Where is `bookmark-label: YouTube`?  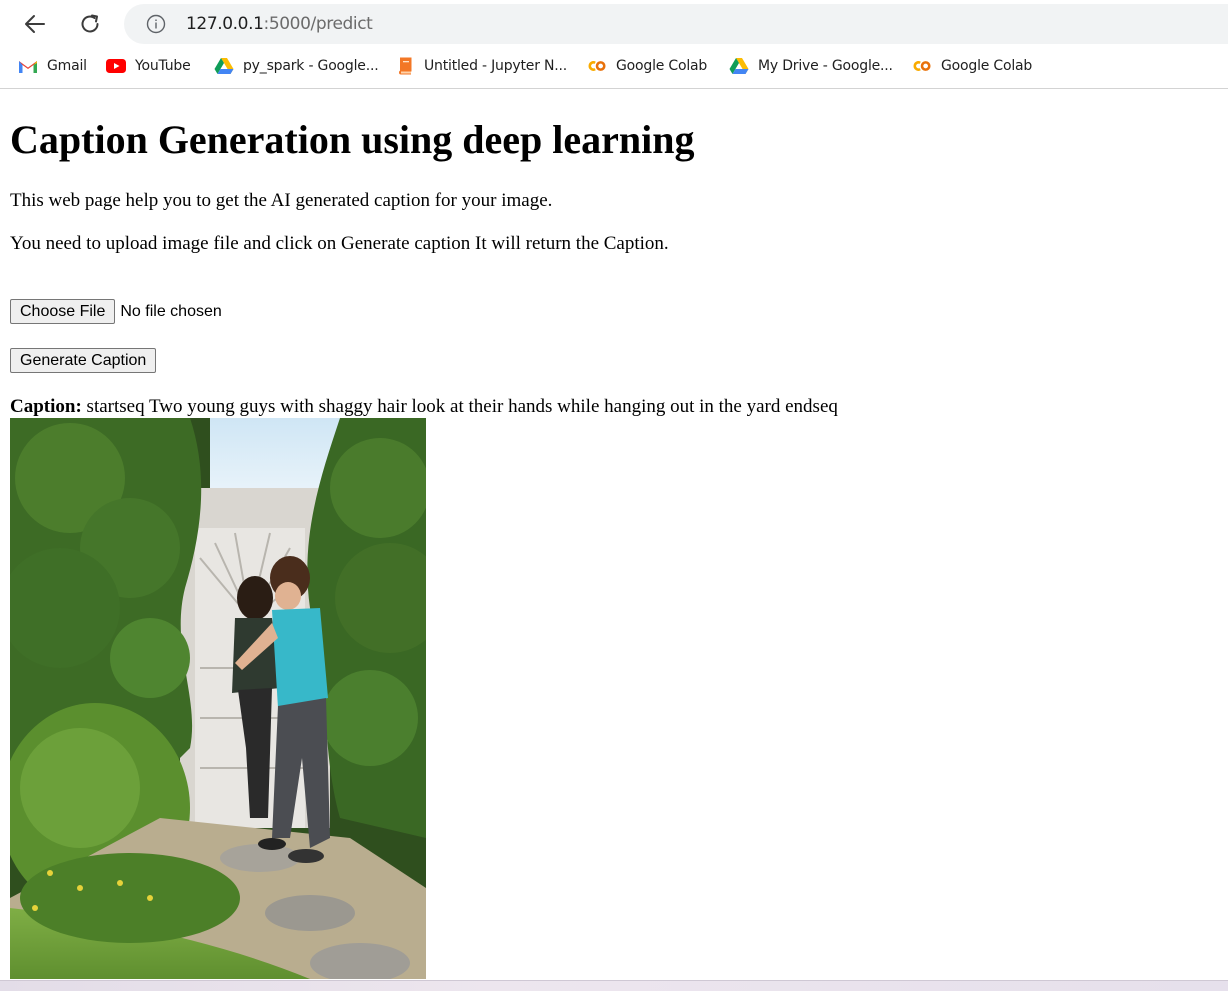
bookmark-label: YouTube is located at coordinates (163, 66).